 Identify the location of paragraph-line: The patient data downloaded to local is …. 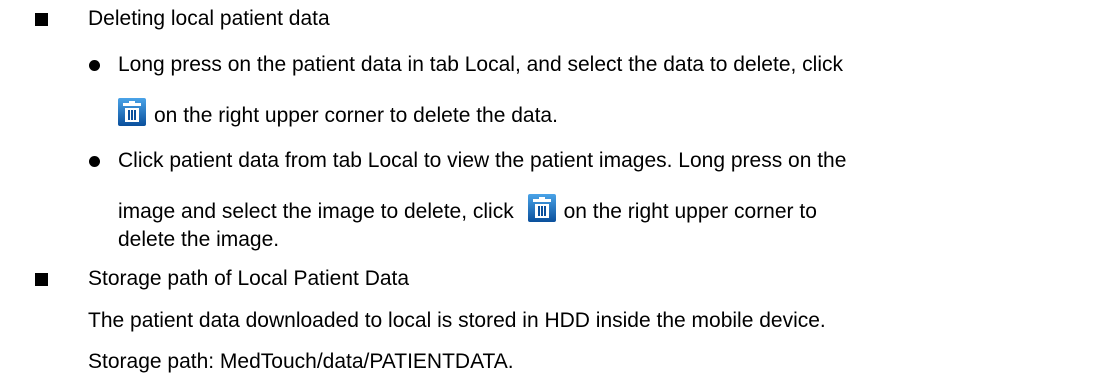
(457, 320).